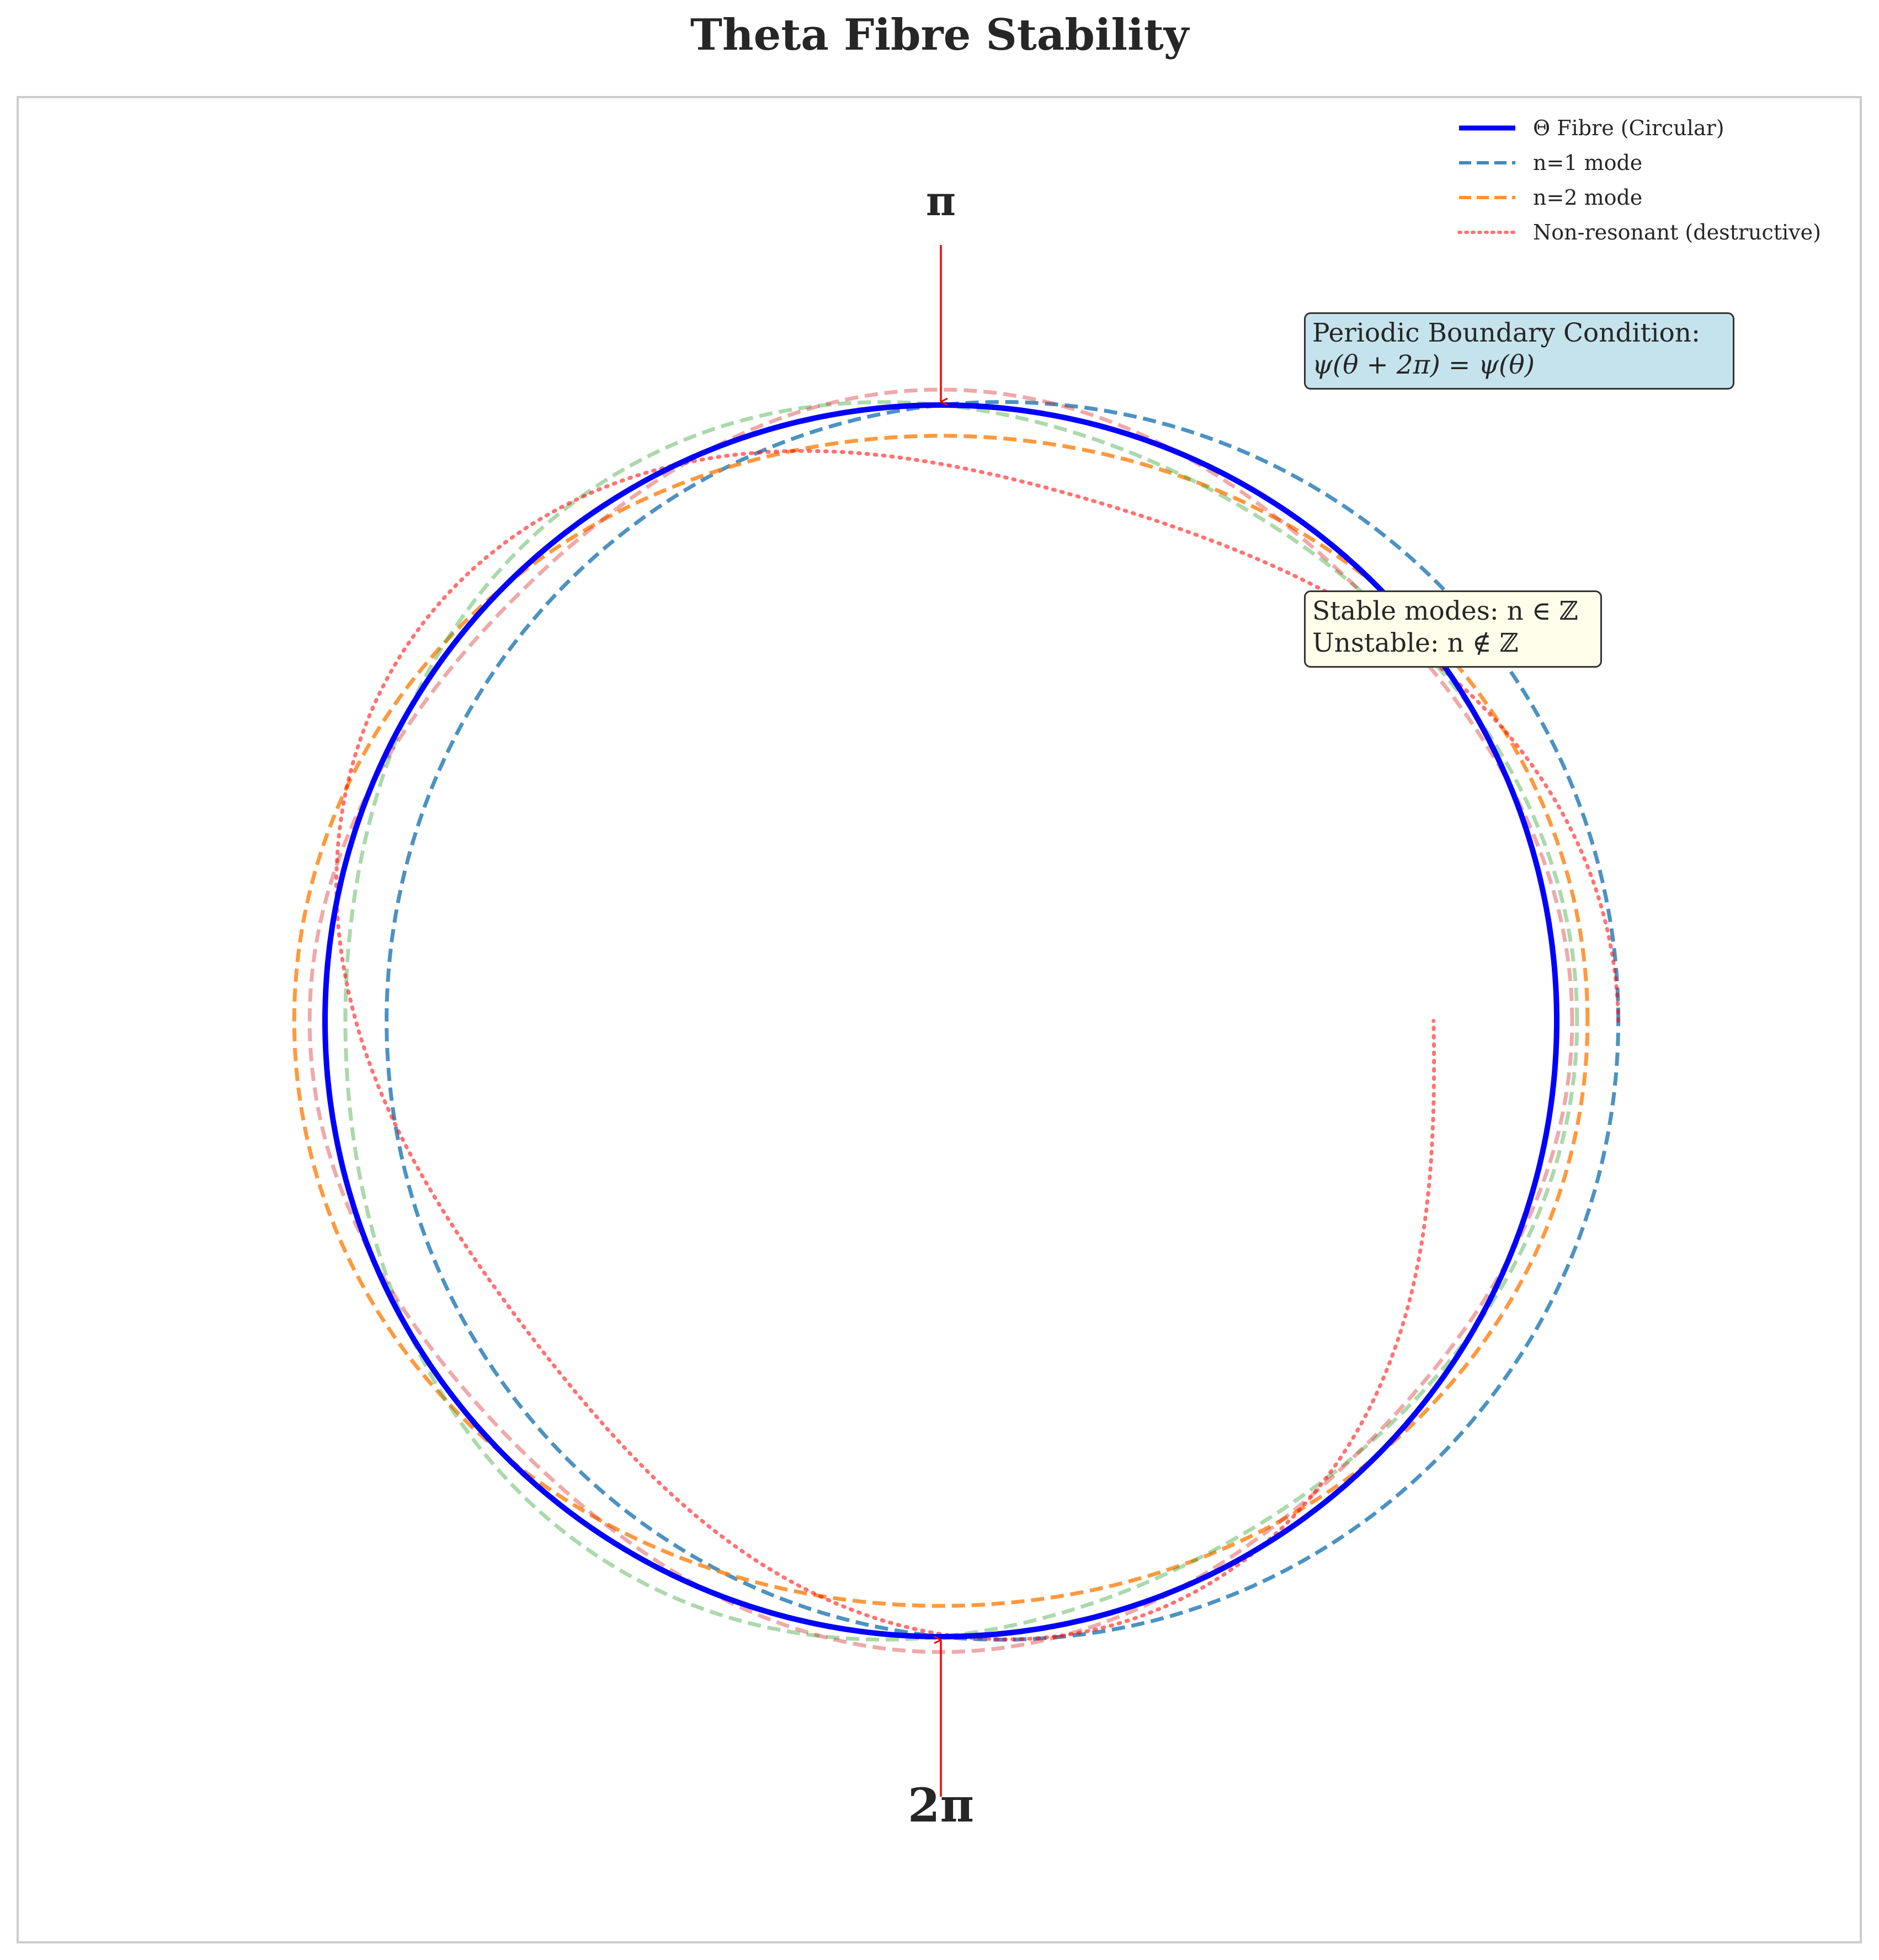 The width and height of the screenshot is (1879, 1960). I want to click on stable-box-line1: Stable modes: n ∈ ℤ, so click(1445, 611).